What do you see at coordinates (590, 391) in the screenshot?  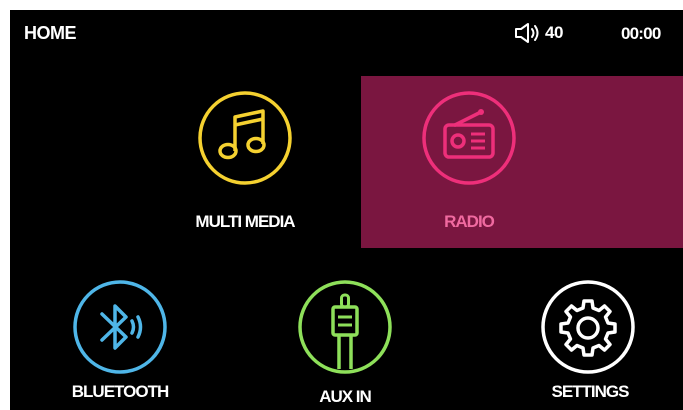 I see `menu-item-label: SETTINGS` at bounding box center [590, 391].